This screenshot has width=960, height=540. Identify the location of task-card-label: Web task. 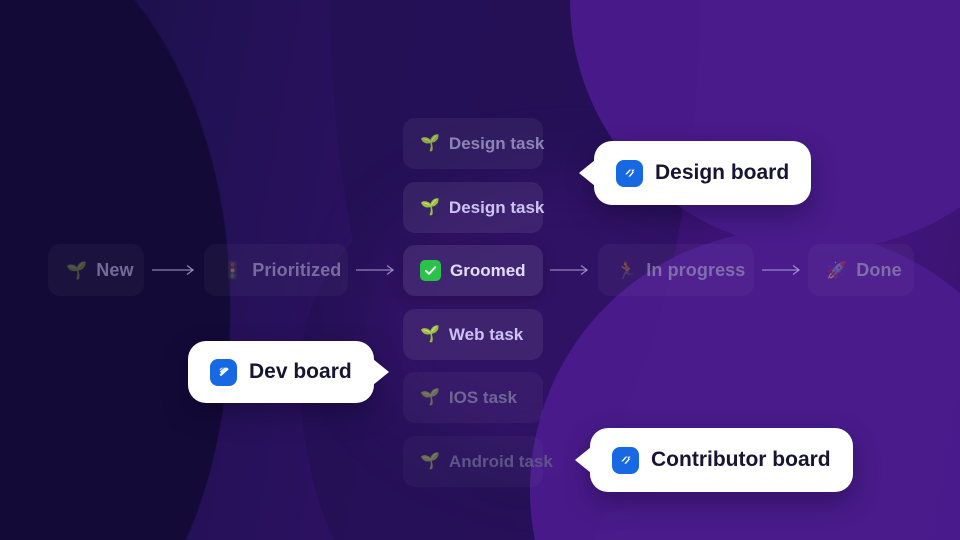
(486, 334).